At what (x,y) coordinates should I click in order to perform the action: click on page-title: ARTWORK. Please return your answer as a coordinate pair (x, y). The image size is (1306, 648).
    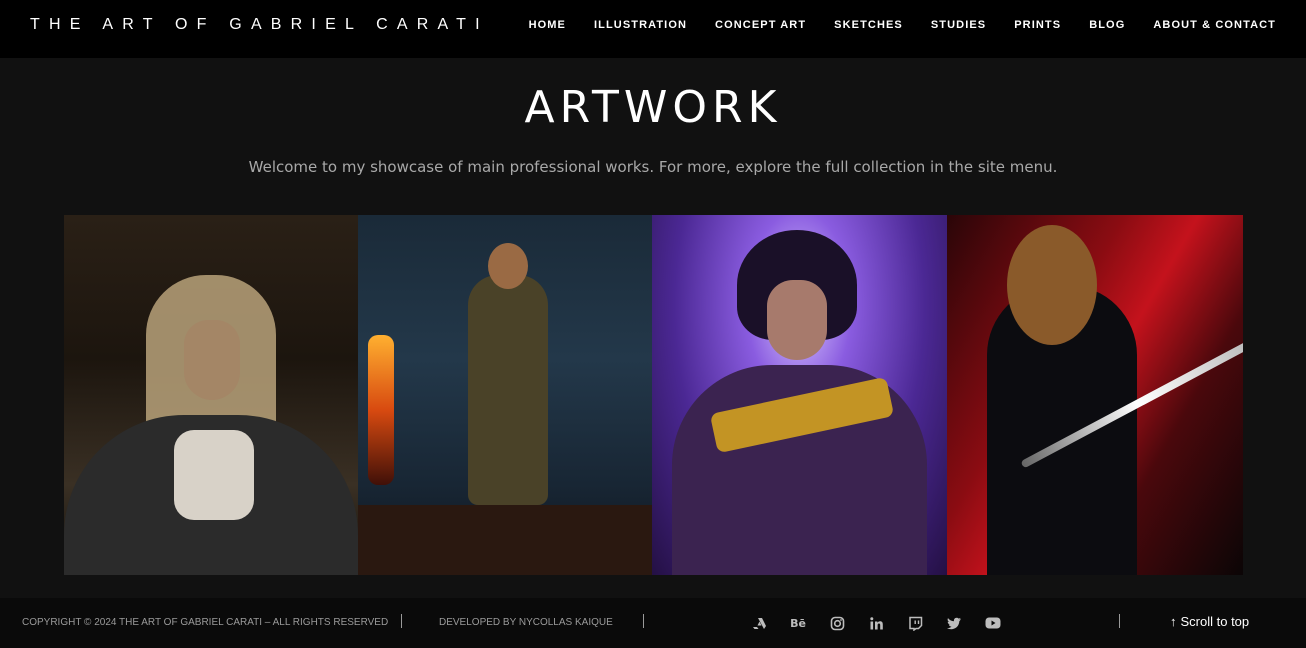
    Looking at the image, I should click on (653, 107).